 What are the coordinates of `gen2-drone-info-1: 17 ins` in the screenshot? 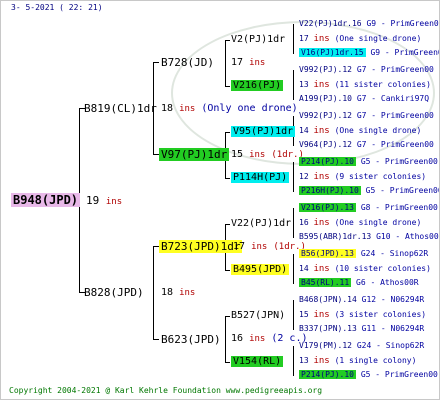 It's located at (248, 62).